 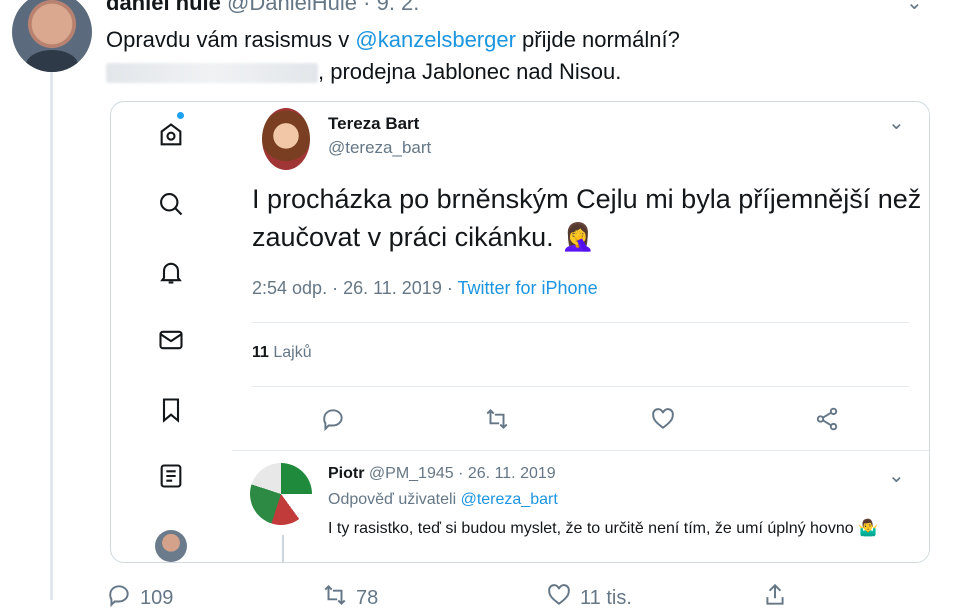 What do you see at coordinates (373, 124) in the screenshot?
I see `embedded-author-name: Tereza Bart` at bounding box center [373, 124].